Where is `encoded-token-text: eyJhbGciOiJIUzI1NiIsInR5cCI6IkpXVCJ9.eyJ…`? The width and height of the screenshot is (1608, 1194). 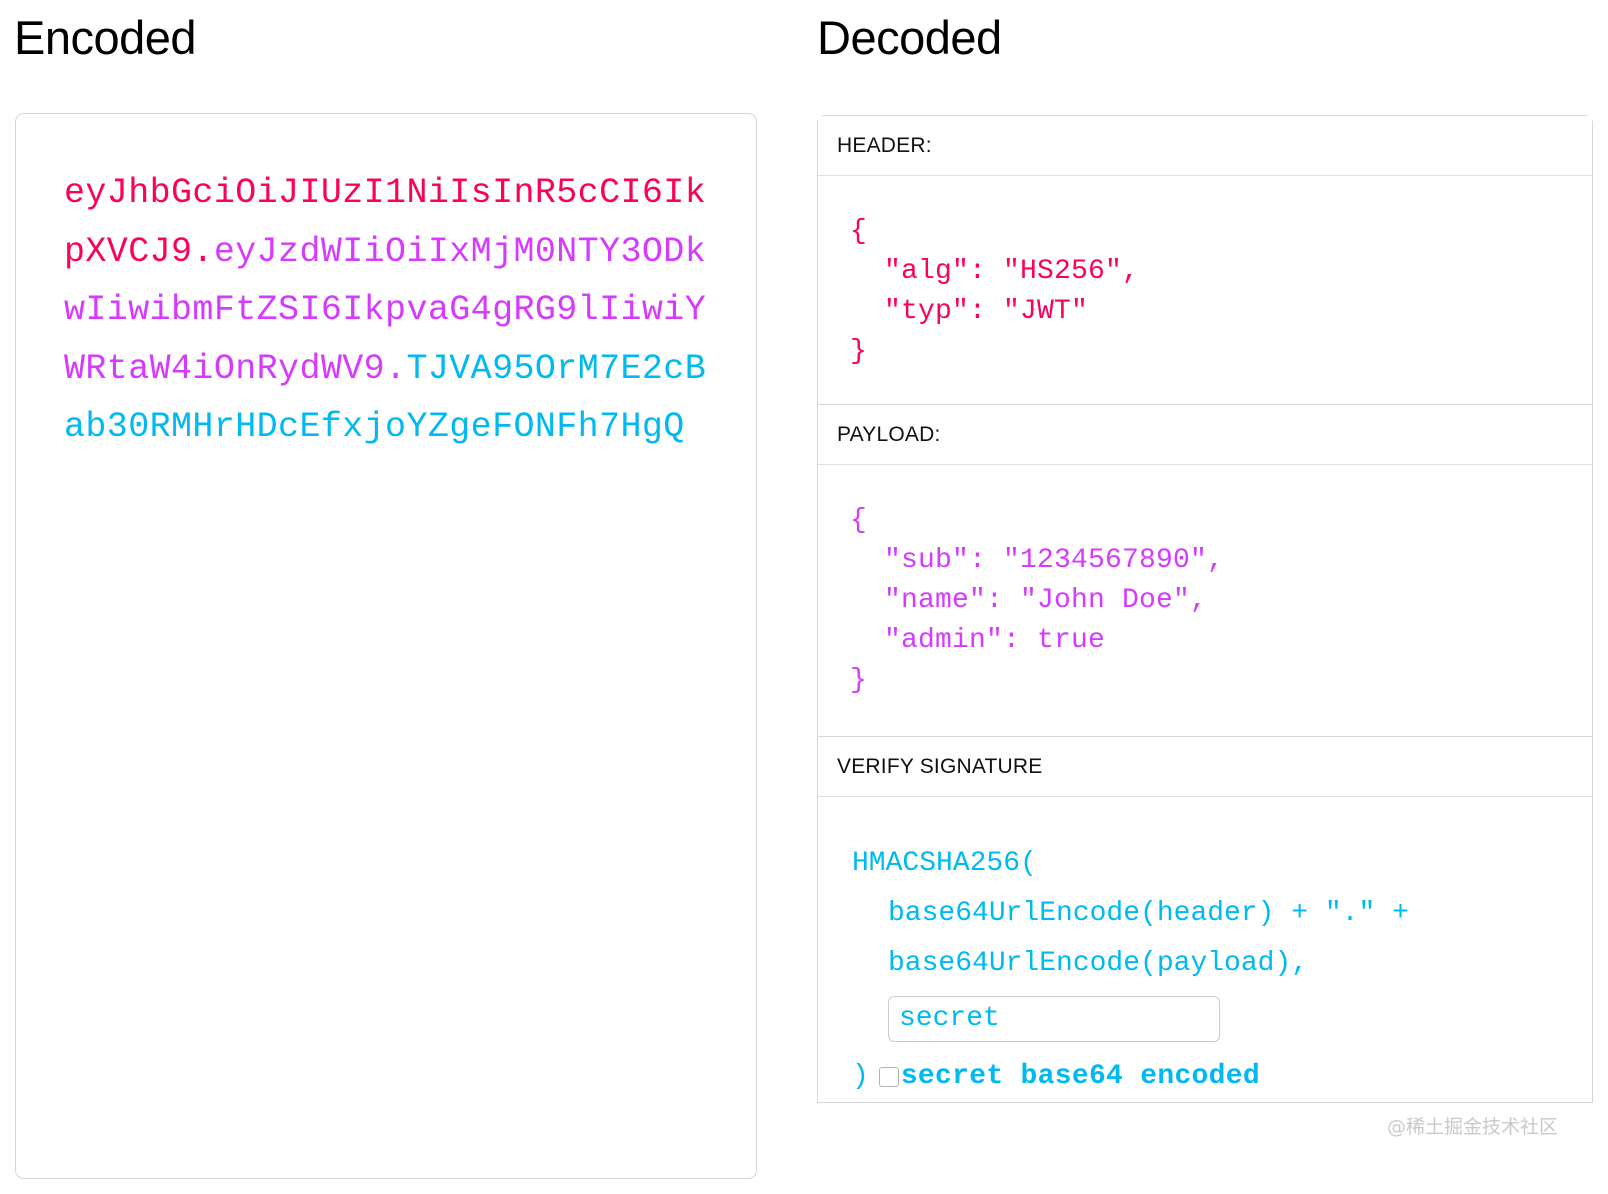 encoded-token-text: eyJhbGciOiJIUzI1NiIsInR5cCI6IkpXVCJ9.eyJ… is located at coordinates (388, 310).